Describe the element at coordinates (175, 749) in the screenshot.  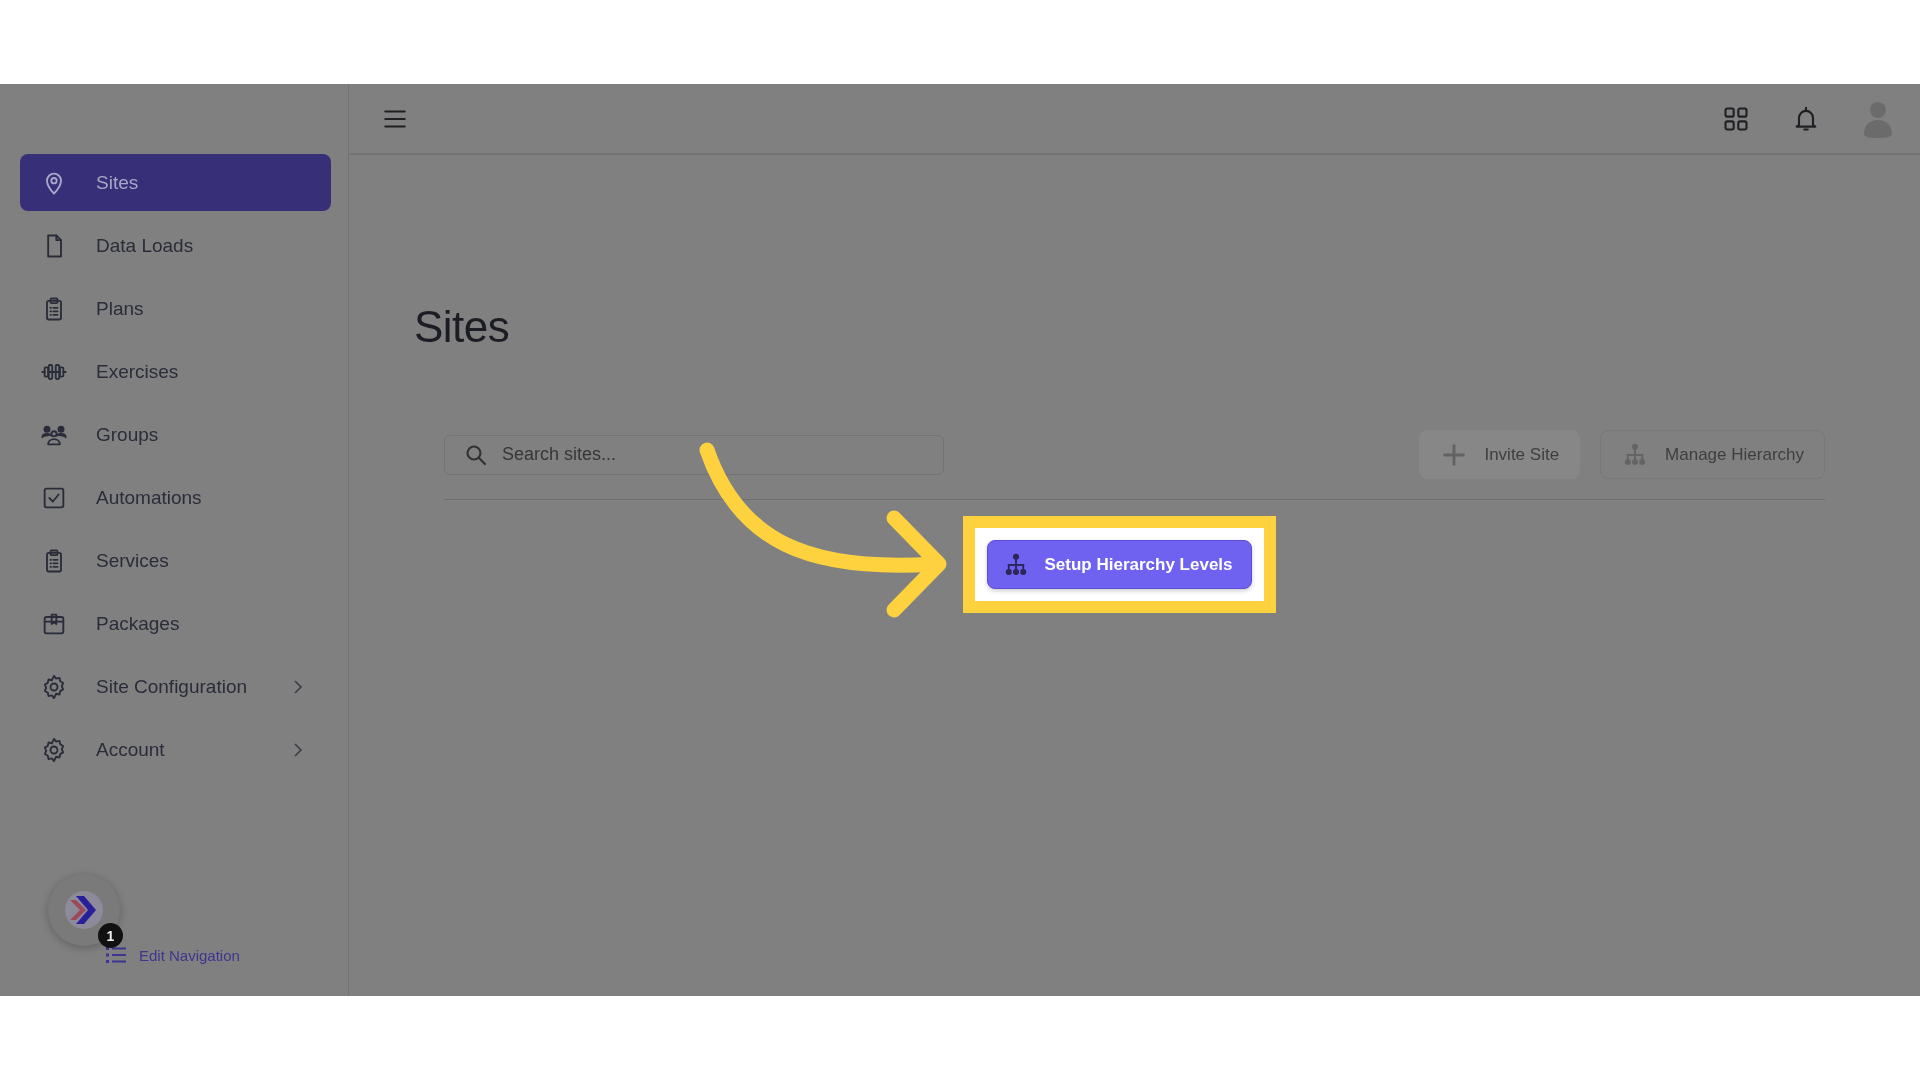
I see `nav-item: Account` at that location.